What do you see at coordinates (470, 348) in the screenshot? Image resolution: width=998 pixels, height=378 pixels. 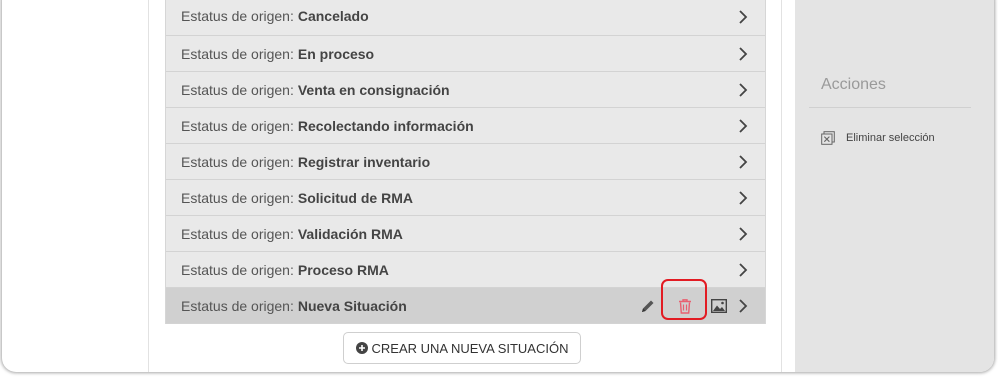 I see `create-button-label: CREAR UNA NUEVA SITUACIÓN` at bounding box center [470, 348].